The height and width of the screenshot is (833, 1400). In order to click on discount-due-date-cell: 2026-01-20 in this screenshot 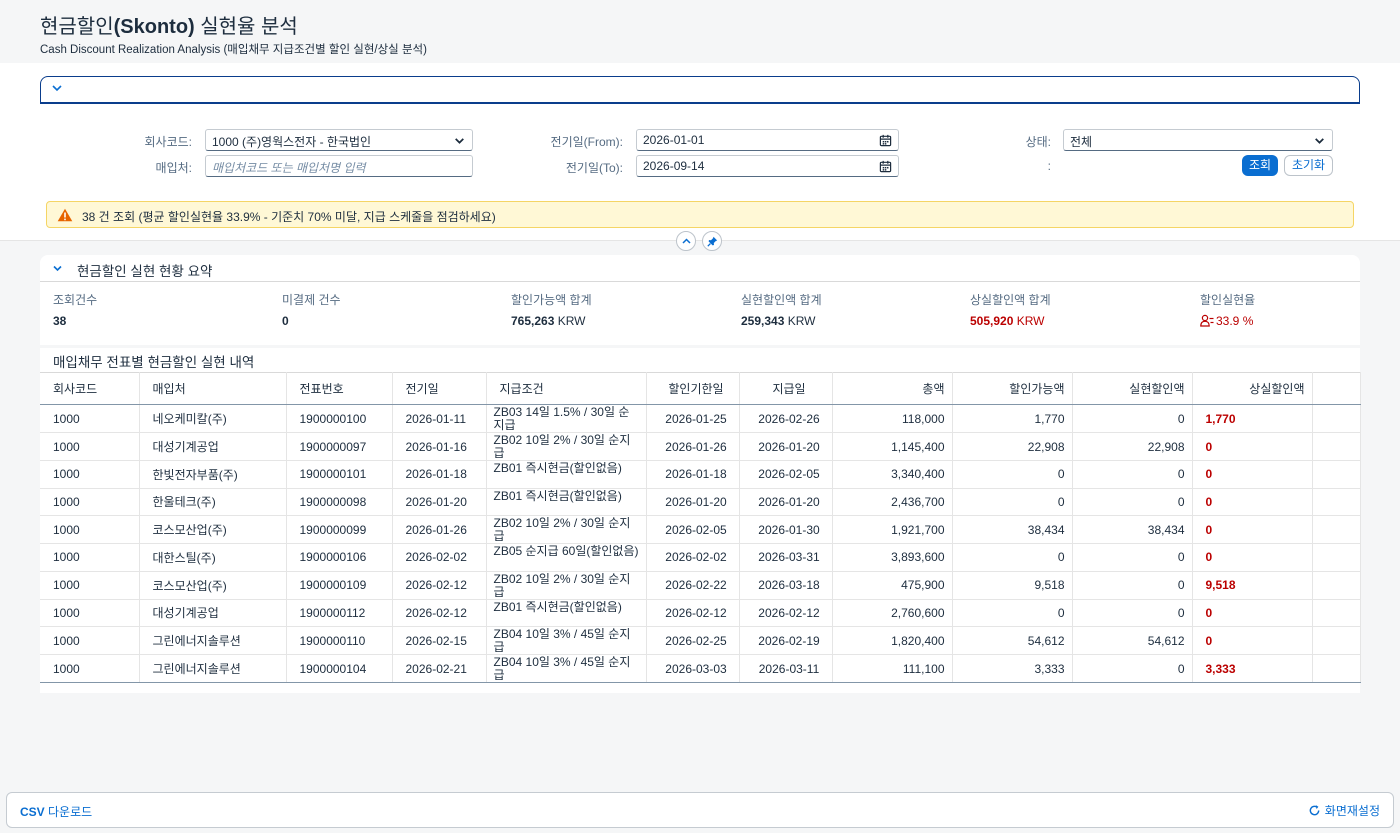, I will do `click(693, 502)`.